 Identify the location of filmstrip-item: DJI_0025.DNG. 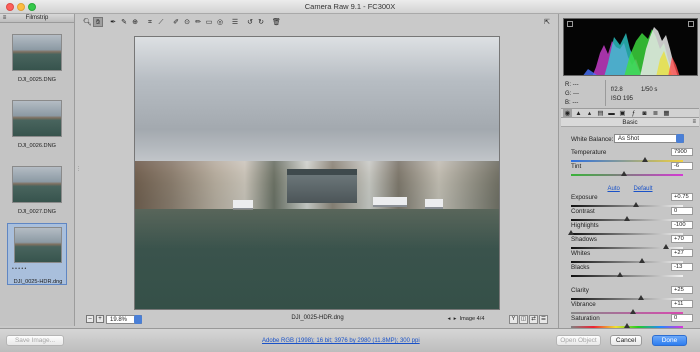
(37, 59).